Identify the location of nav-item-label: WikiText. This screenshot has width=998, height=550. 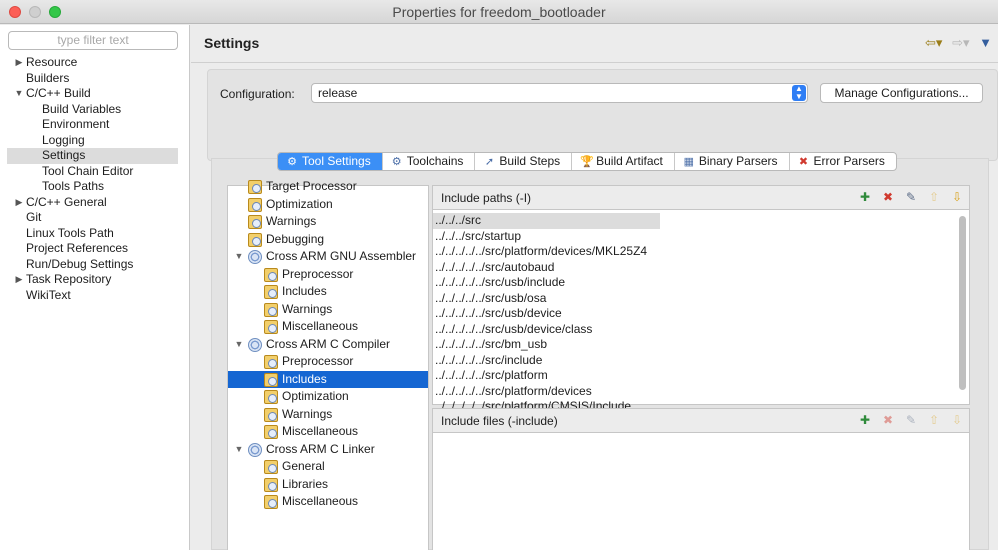
(48, 294).